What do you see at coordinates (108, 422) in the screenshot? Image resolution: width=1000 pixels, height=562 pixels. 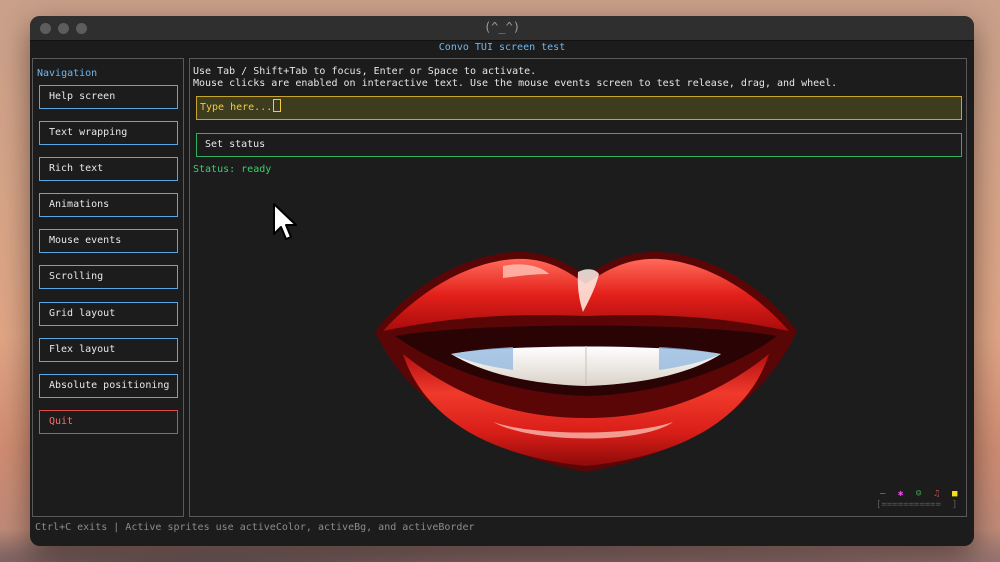 I see `nav-quit: Quit` at bounding box center [108, 422].